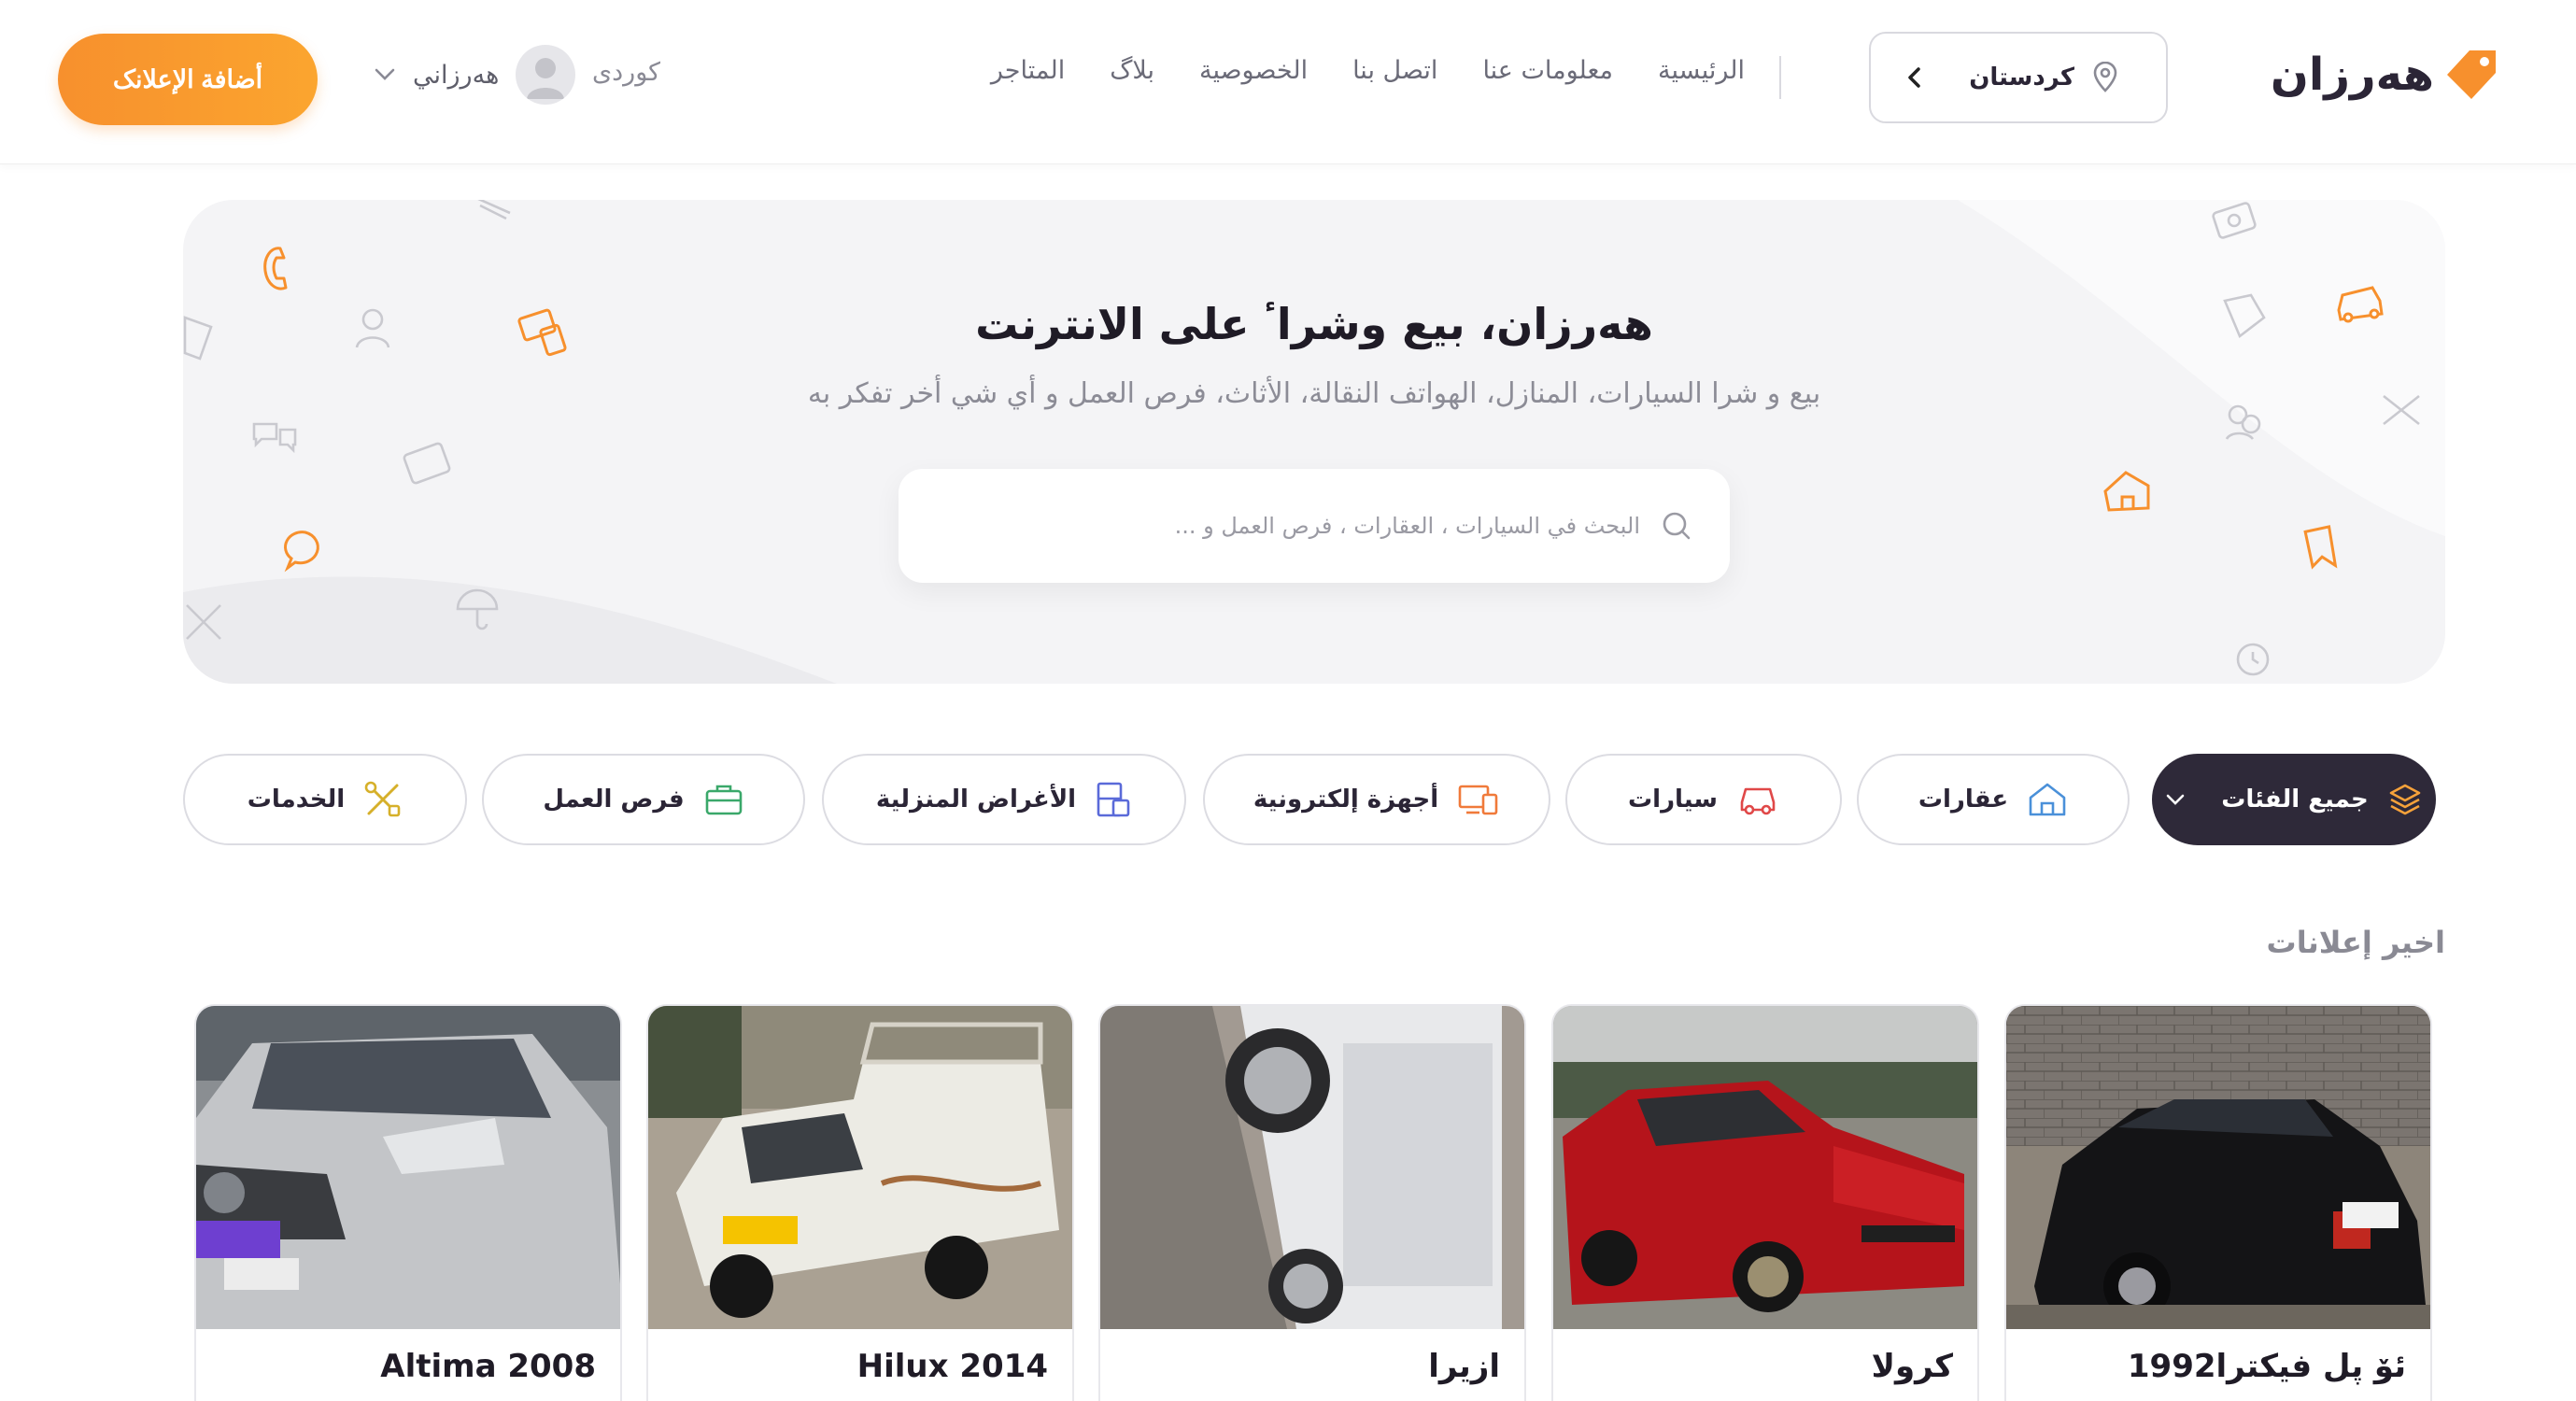 Image resolution: width=2576 pixels, height=1401 pixels. I want to click on ad-card: Hilux 2014, so click(860, 1203).